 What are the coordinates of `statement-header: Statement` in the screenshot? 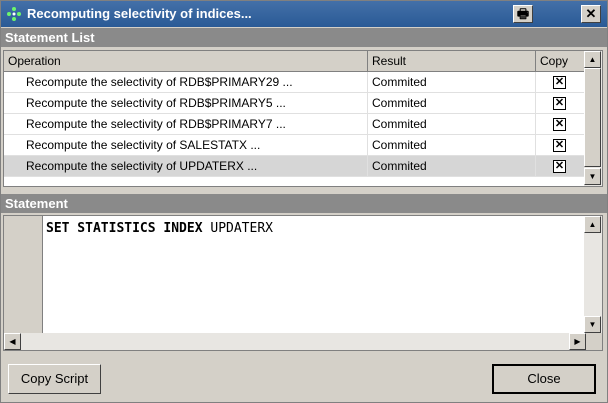 It's located at (304, 203).